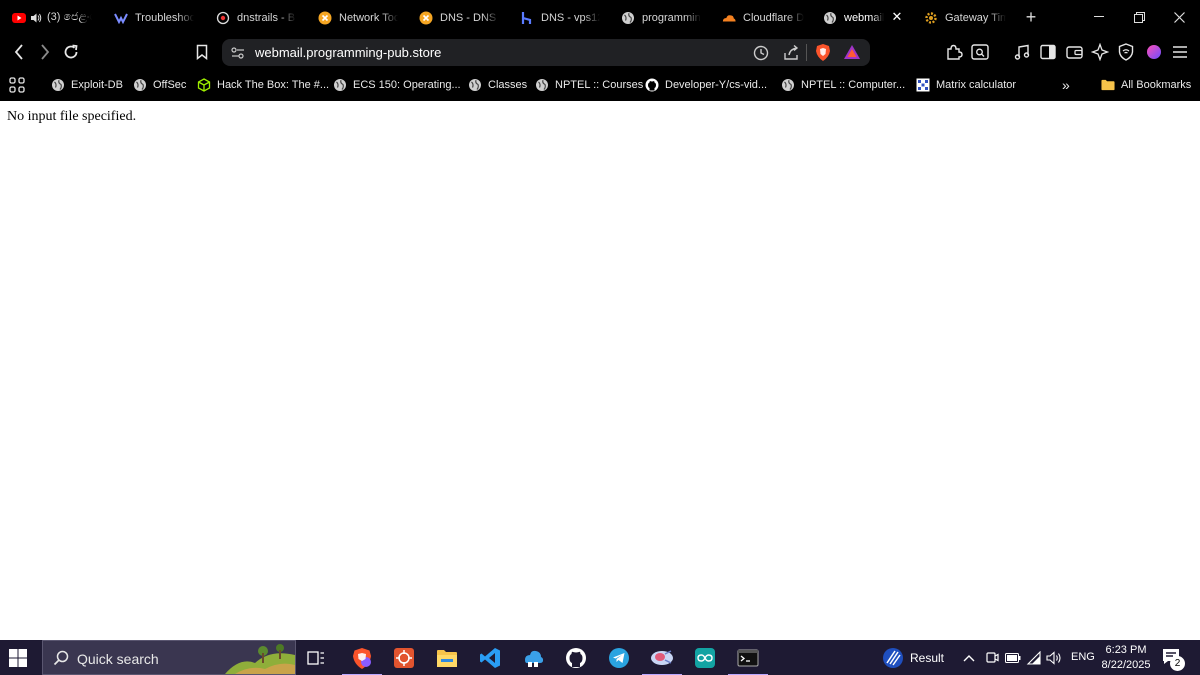  What do you see at coordinates (992, 658) in the screenshot?
I see `meet-now-icon` at bounding box center [992, 658].